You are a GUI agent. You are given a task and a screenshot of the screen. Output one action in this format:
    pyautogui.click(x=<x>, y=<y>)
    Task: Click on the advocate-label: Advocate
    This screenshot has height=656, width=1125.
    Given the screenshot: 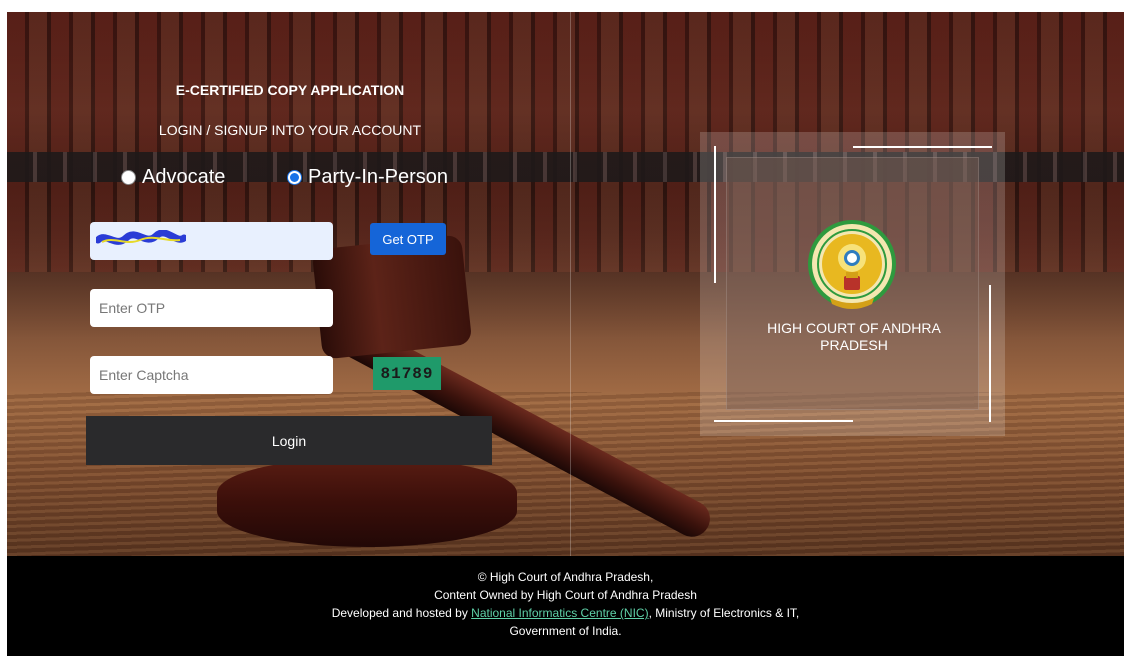 What is the action you would take?
    pyautogui.click(x=184, y=177)
    